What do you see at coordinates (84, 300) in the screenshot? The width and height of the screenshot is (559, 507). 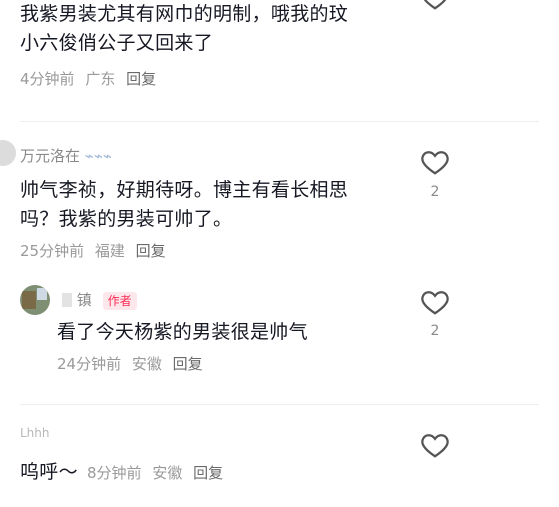 I see `username-text: 镇` at bounding box center [84, 300].